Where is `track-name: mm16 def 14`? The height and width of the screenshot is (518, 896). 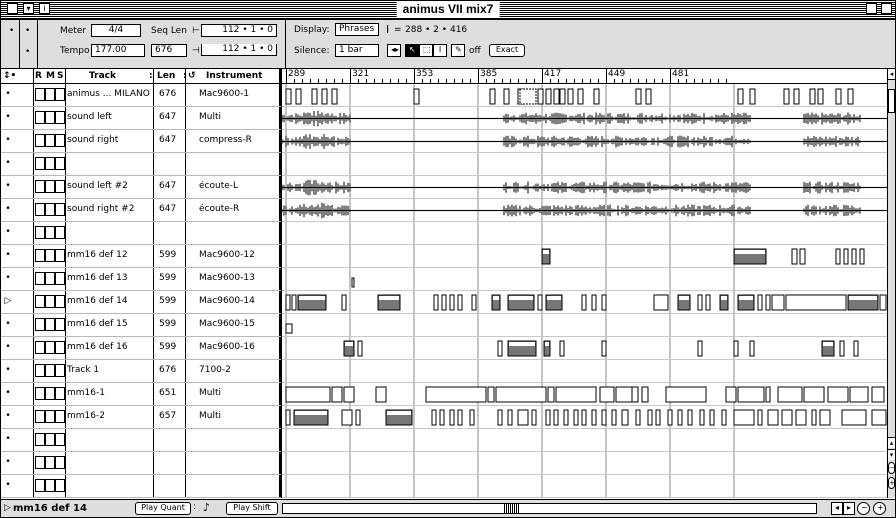
track-name: mm16 def 14 is located at coordinates (97, 301).